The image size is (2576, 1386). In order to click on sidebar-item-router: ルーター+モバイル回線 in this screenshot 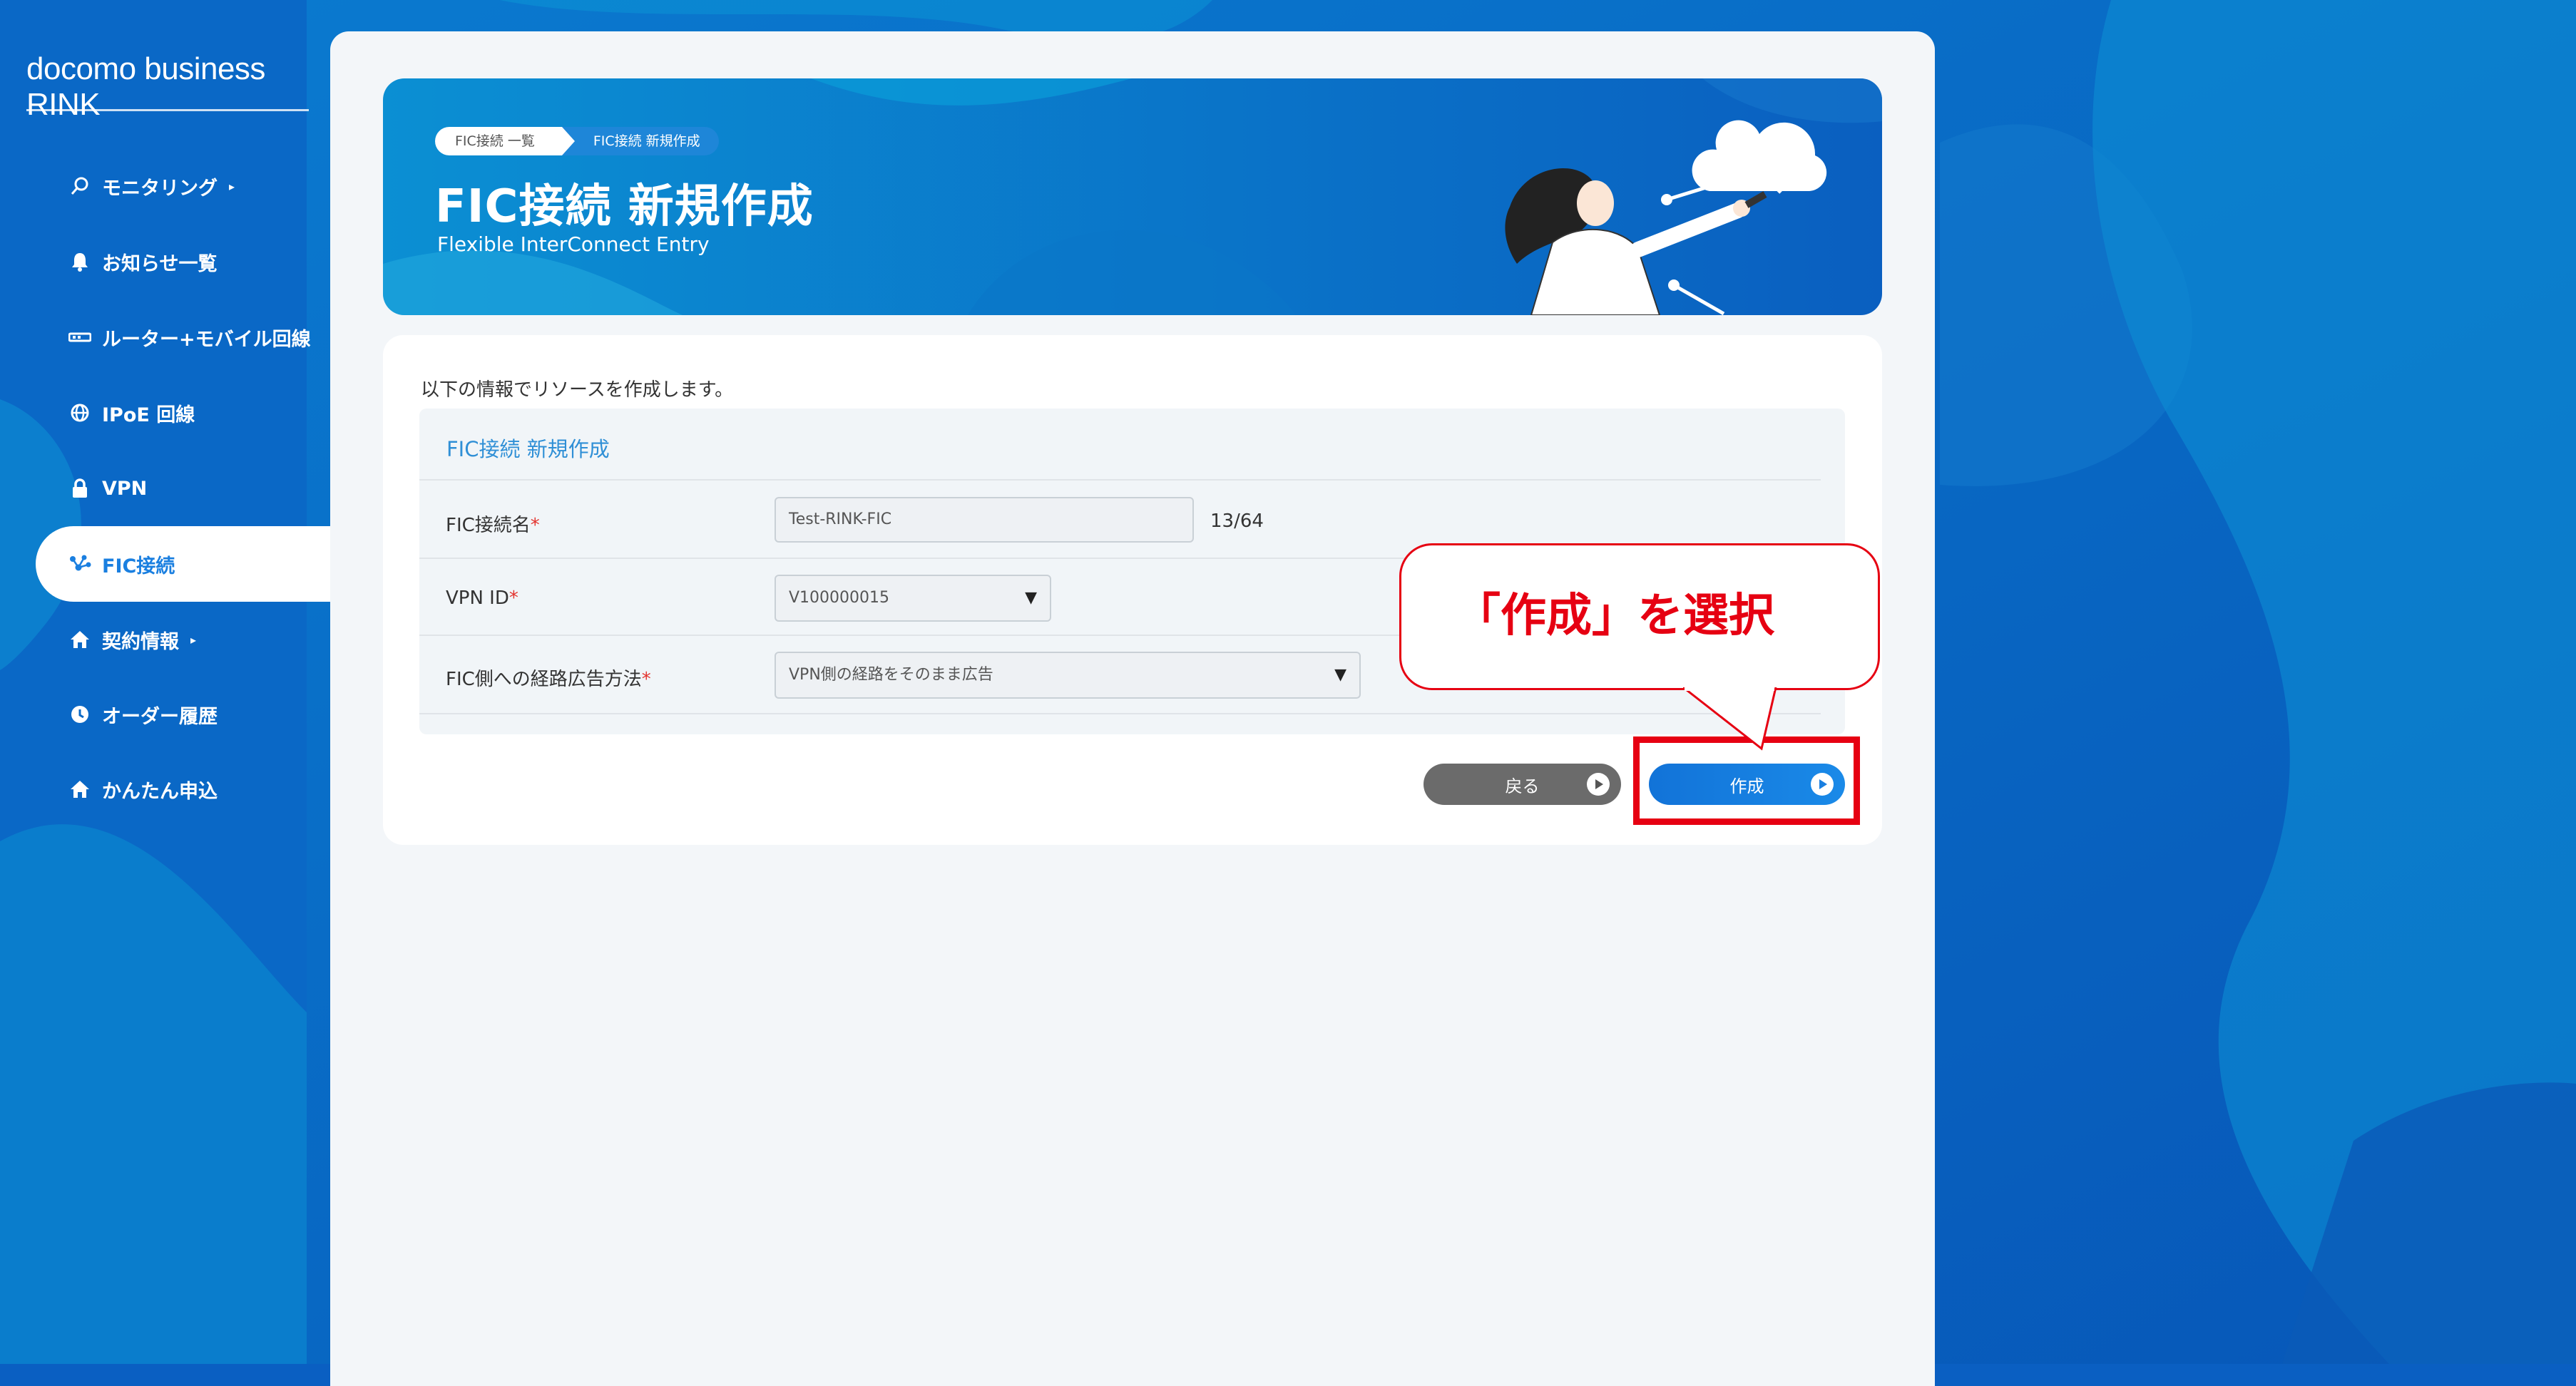, I will do `click(189, 337)`.